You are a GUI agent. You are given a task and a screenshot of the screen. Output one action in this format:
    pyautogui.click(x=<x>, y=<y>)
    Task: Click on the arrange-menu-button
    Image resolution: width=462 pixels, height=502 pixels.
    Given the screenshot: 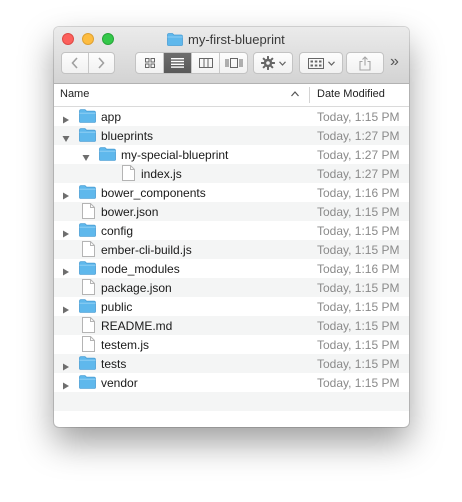 What is the action you would take?
    pyautogui.click(x=321, y=63)
    